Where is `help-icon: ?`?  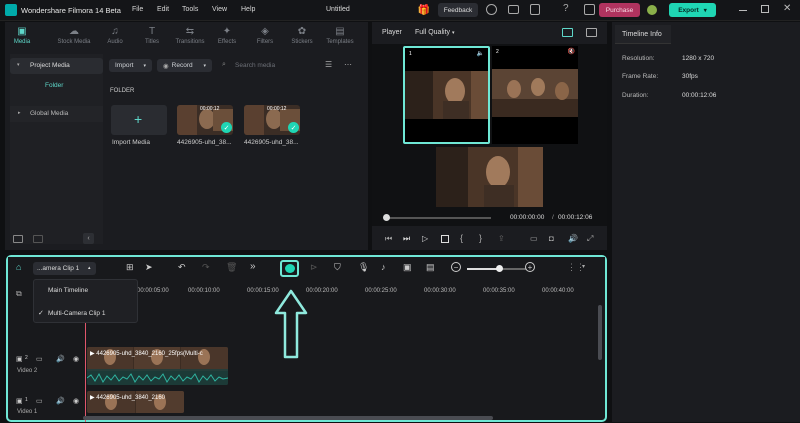
help-icon: ? is located at coordinates (566, 8).